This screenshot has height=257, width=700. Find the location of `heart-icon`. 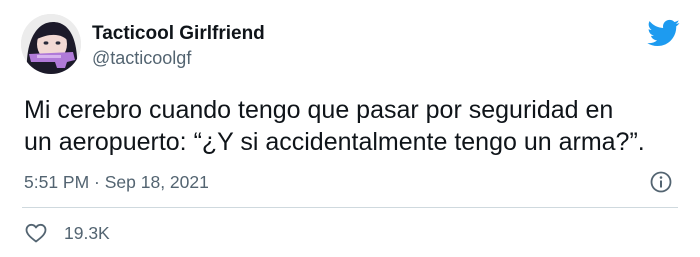

heart-icon is located at coordinates (36, 233).